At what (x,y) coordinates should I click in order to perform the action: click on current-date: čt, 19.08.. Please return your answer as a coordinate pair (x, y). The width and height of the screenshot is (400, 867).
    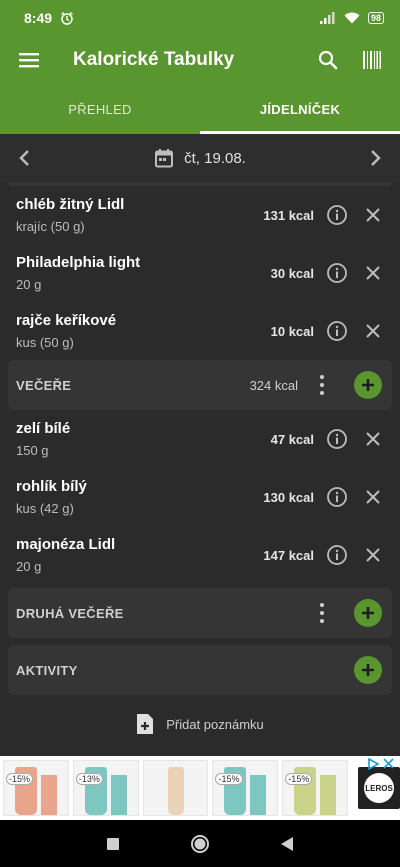
    Looking at the image, I should click on (215, 158).